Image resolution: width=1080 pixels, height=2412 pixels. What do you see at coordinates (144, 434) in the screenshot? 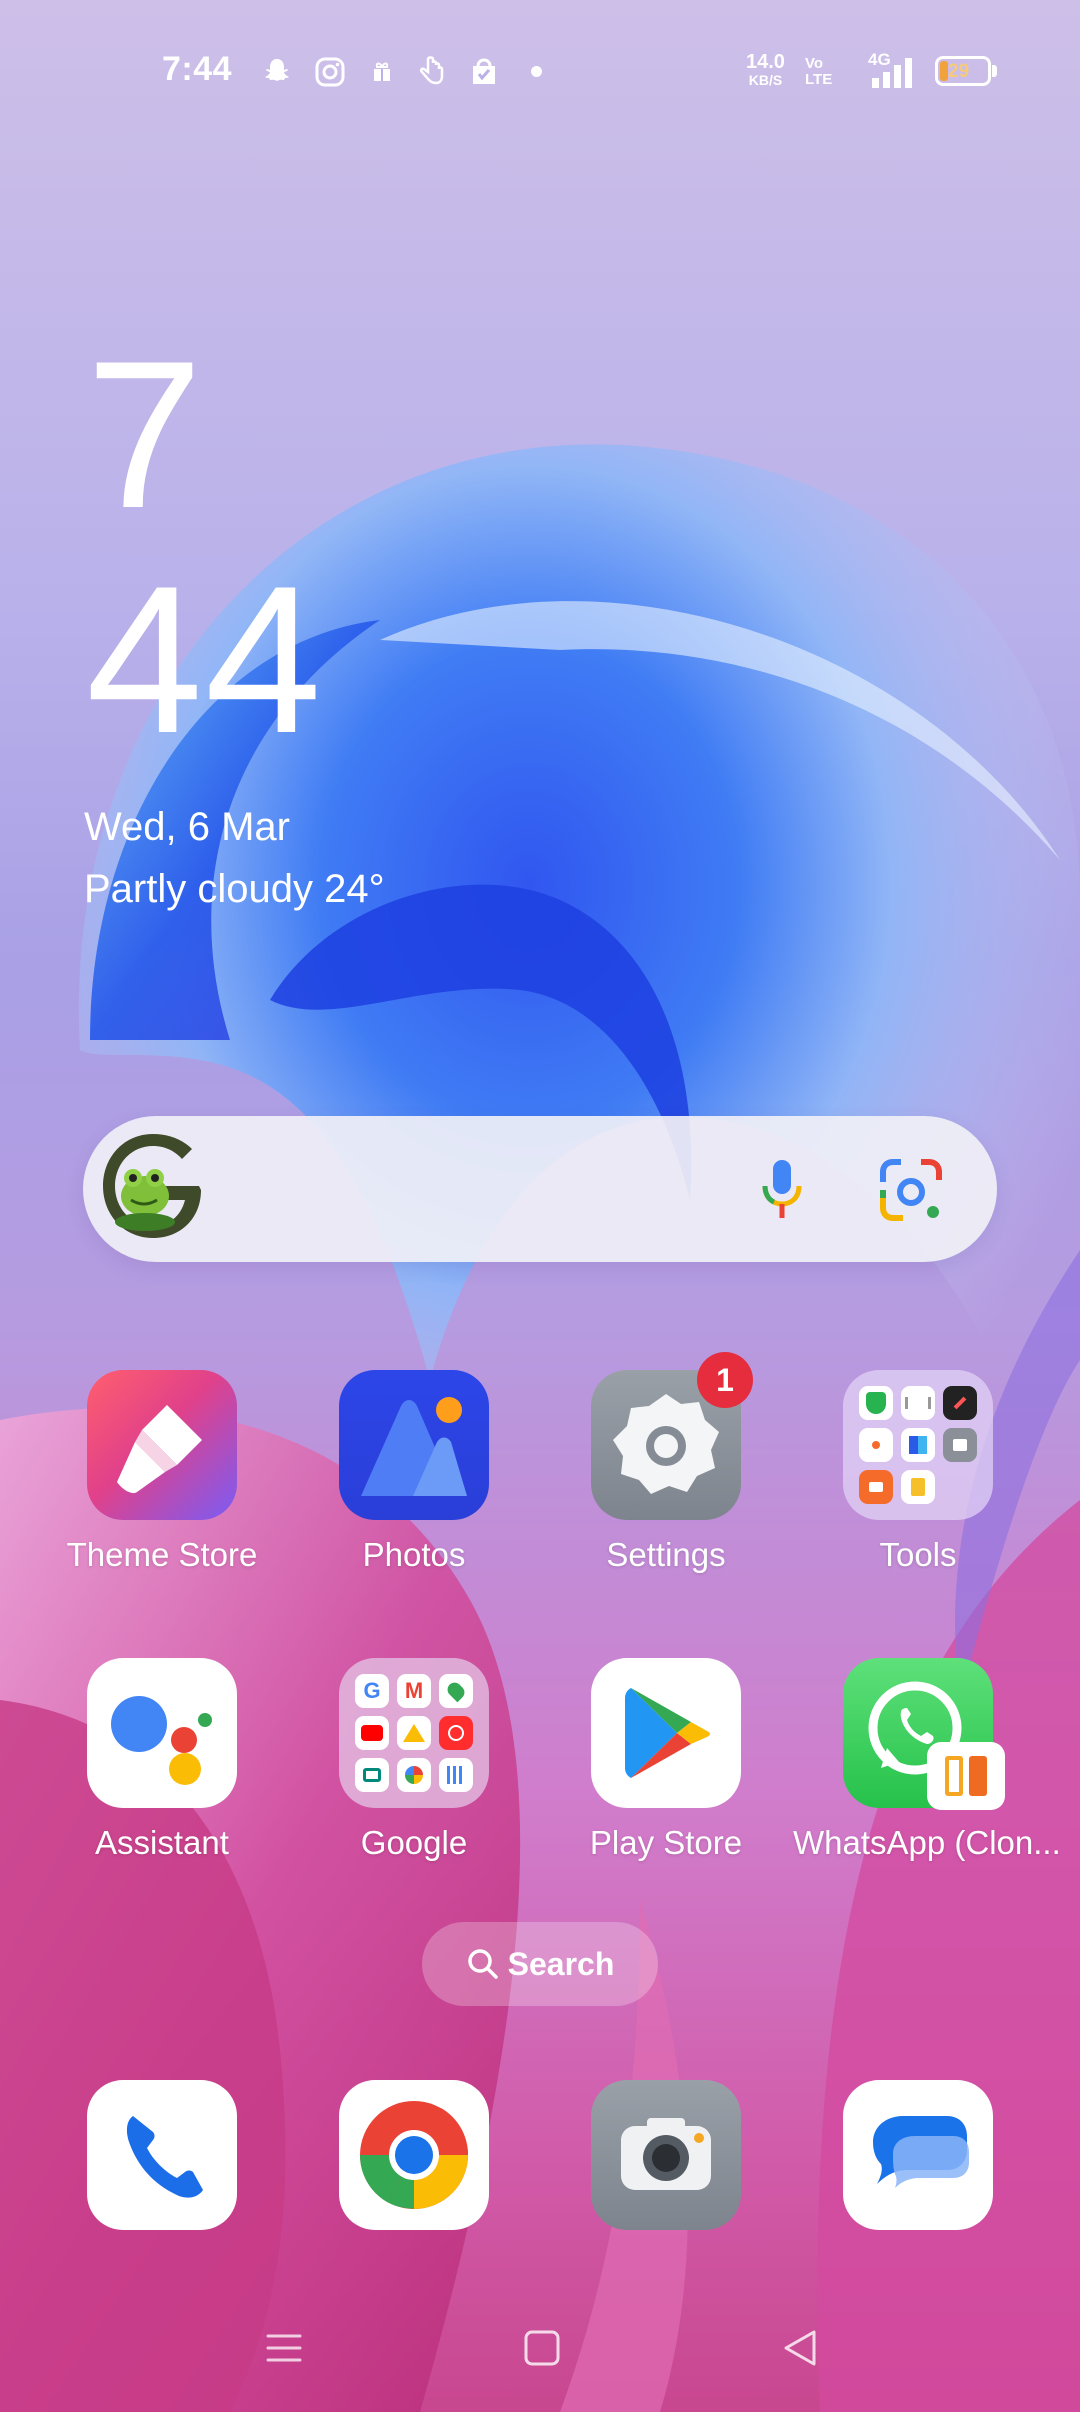
I see `clock-hour: 7` at bounding box center [144, 434].